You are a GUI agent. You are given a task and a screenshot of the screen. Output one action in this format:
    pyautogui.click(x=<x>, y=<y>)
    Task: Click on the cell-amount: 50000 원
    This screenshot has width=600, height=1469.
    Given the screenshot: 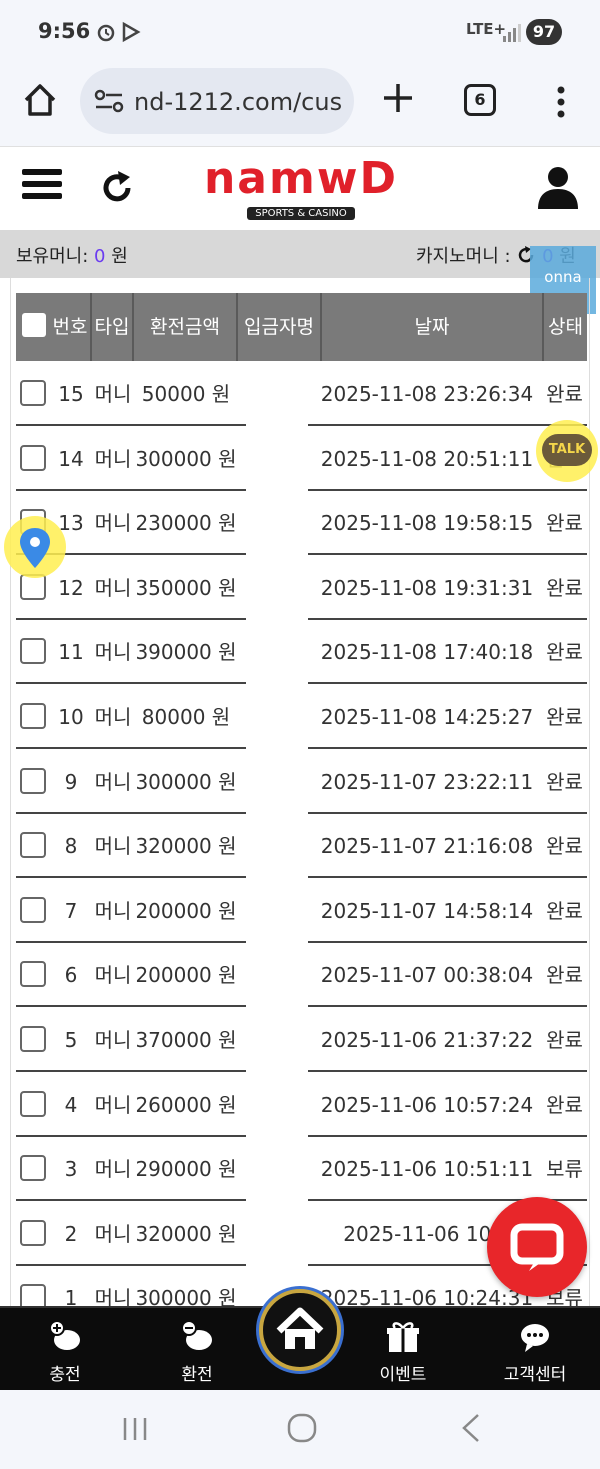 What is the action you would take?
    pyautogui.click(x=186, y=394)
    